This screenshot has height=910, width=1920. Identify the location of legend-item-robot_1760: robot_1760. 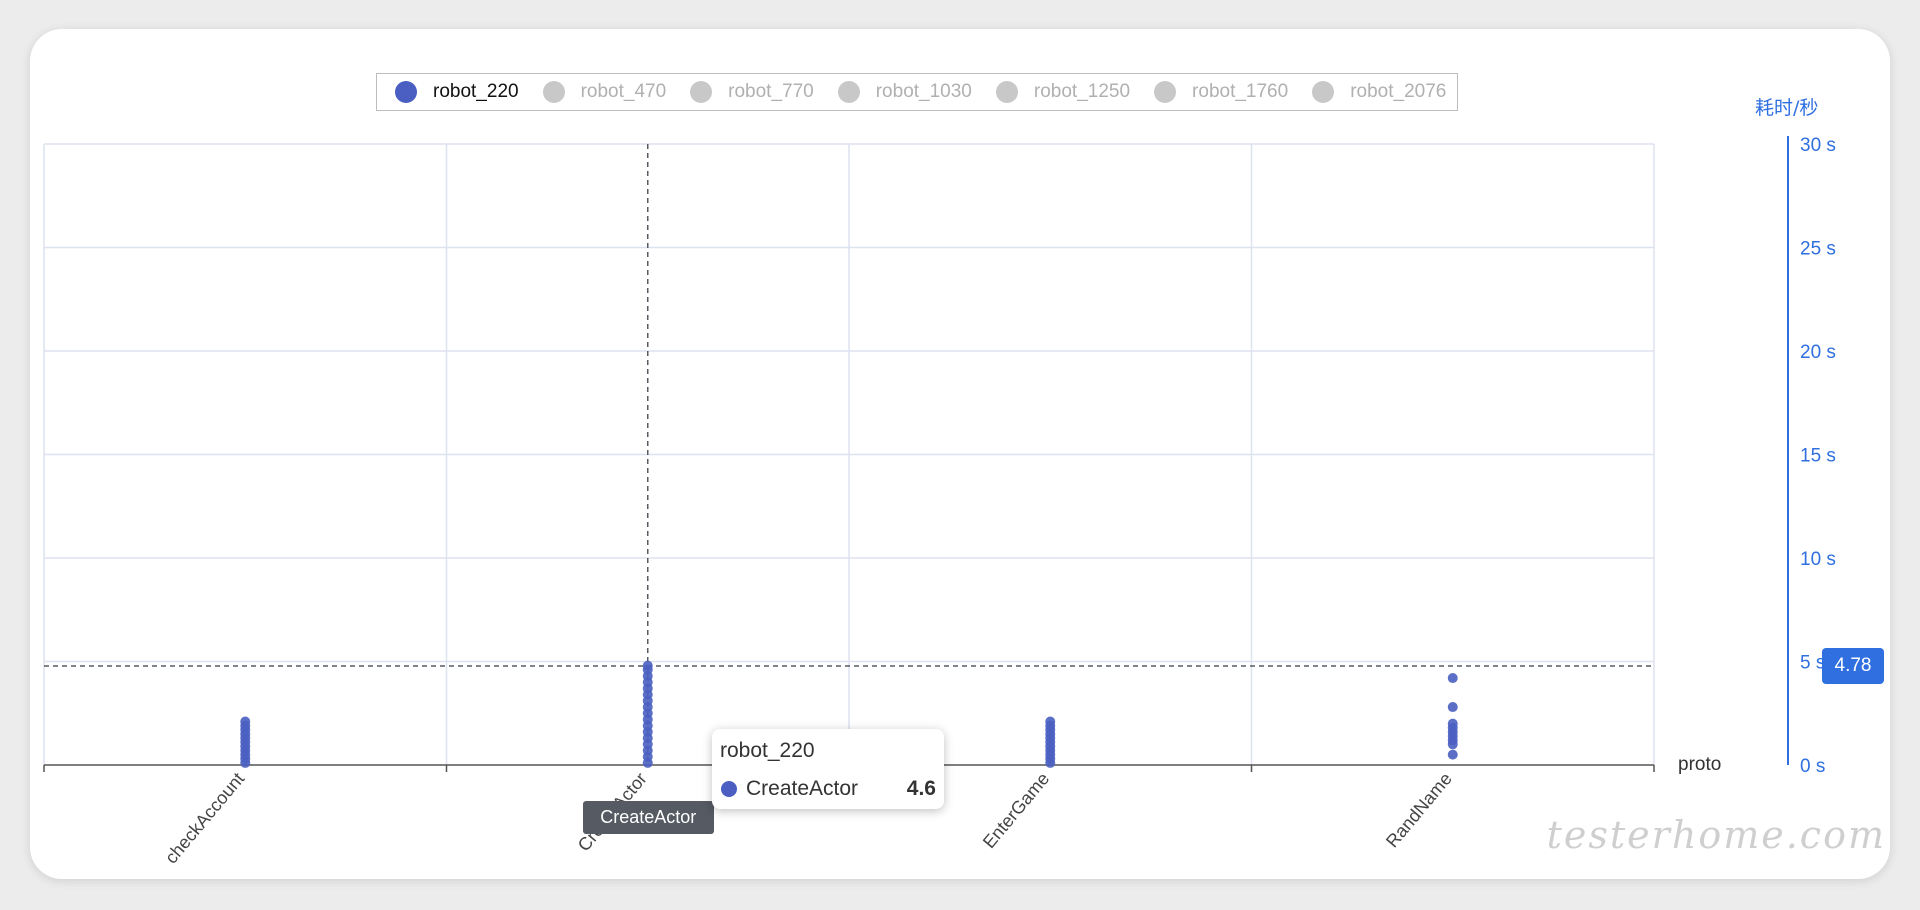
(1221, 92).